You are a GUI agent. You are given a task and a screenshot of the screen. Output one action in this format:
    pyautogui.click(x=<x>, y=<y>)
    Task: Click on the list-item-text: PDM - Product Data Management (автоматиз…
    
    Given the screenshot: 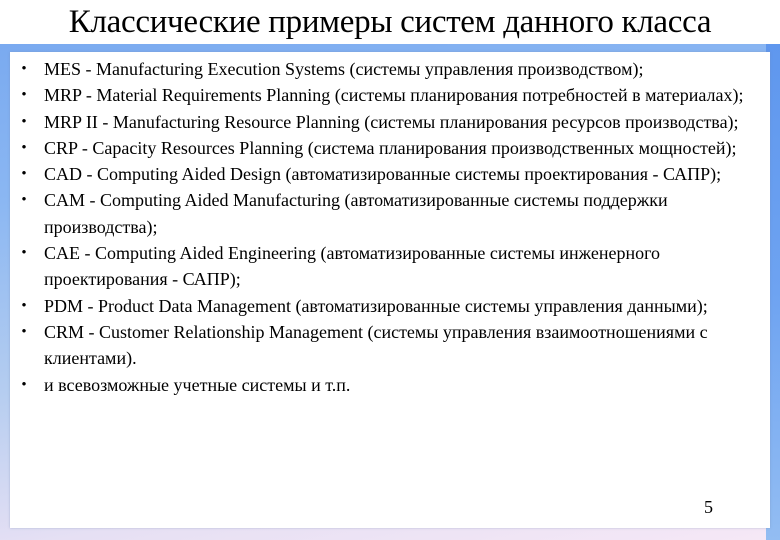 What is the action you would take?
    pyautogui.click(x=376, y=305)
    